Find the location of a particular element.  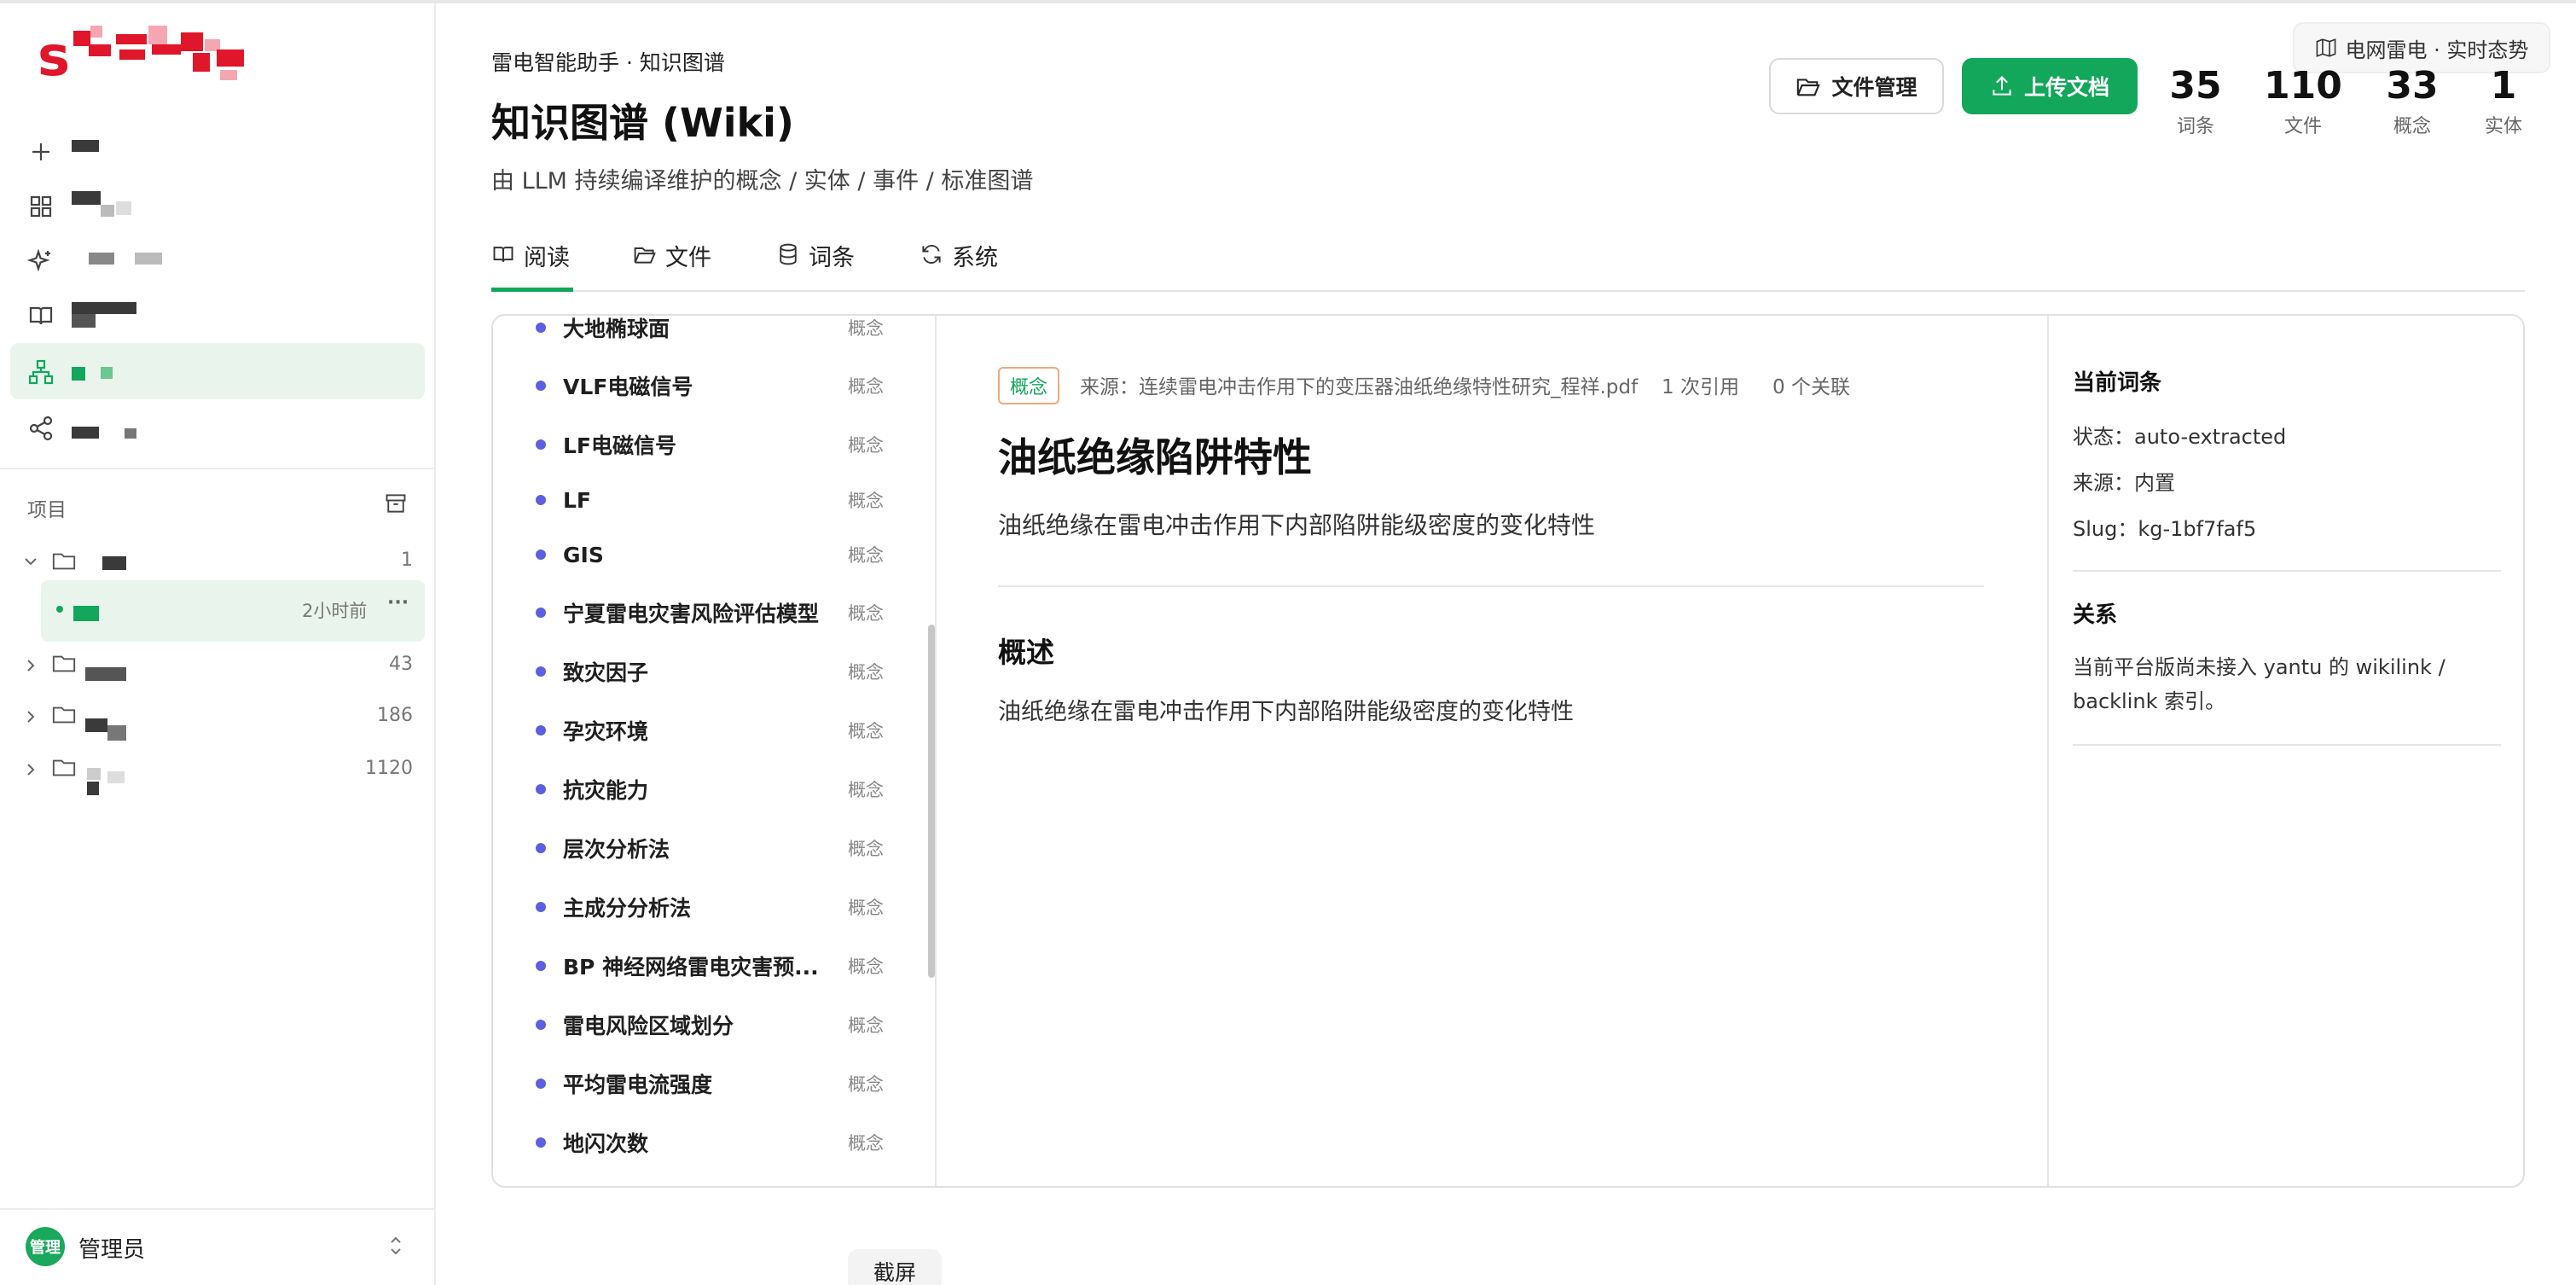

list-item: LF电磁信号 概念 is located at coordinates (706, 445).